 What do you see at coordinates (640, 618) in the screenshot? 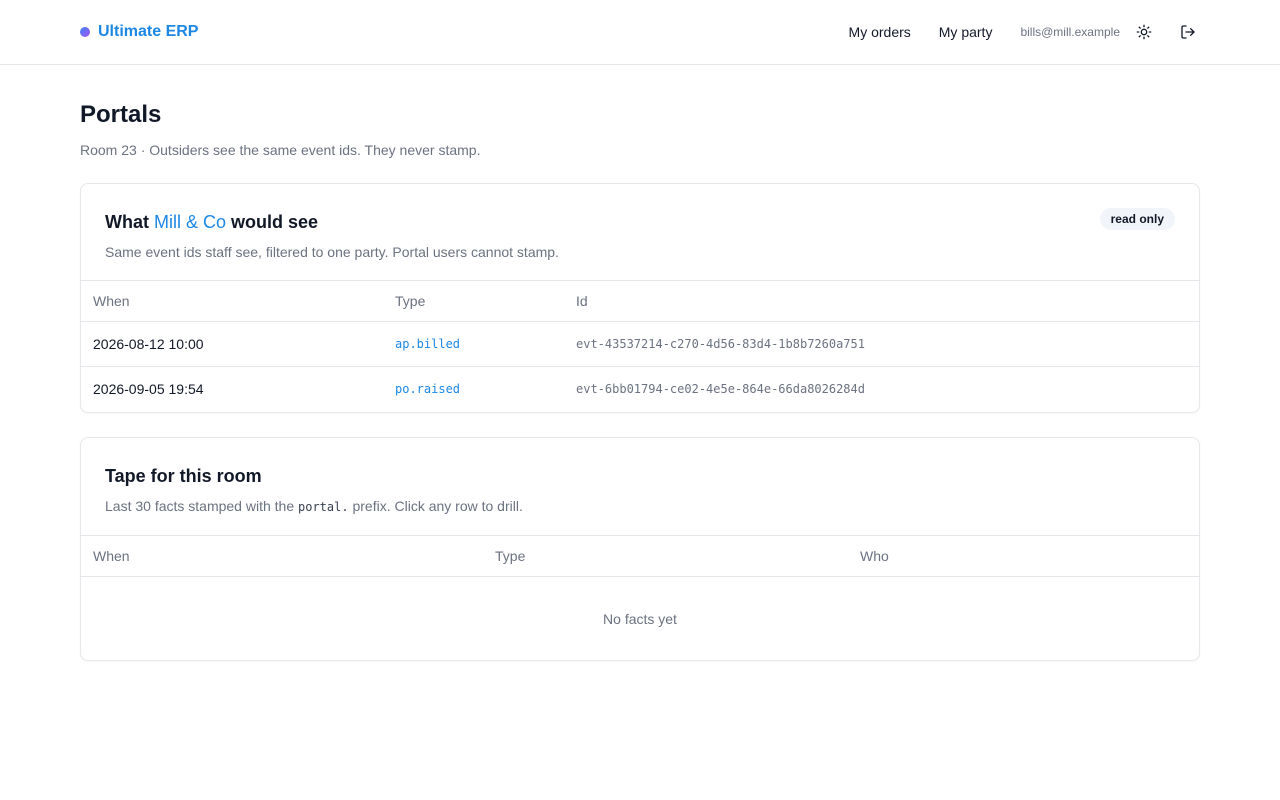
I see `empty-state: No facts yet` at bounding box center [640, 618].